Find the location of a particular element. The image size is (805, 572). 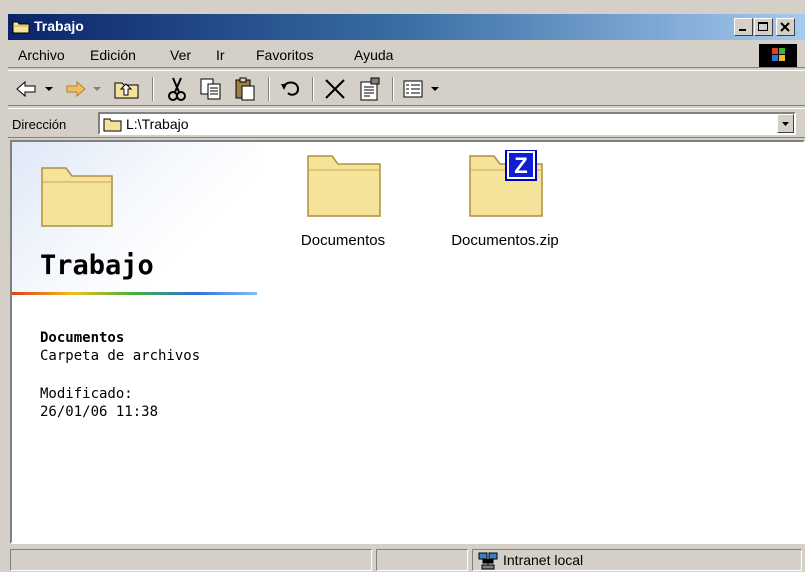

properties-button is located at coordinates (369, 89).